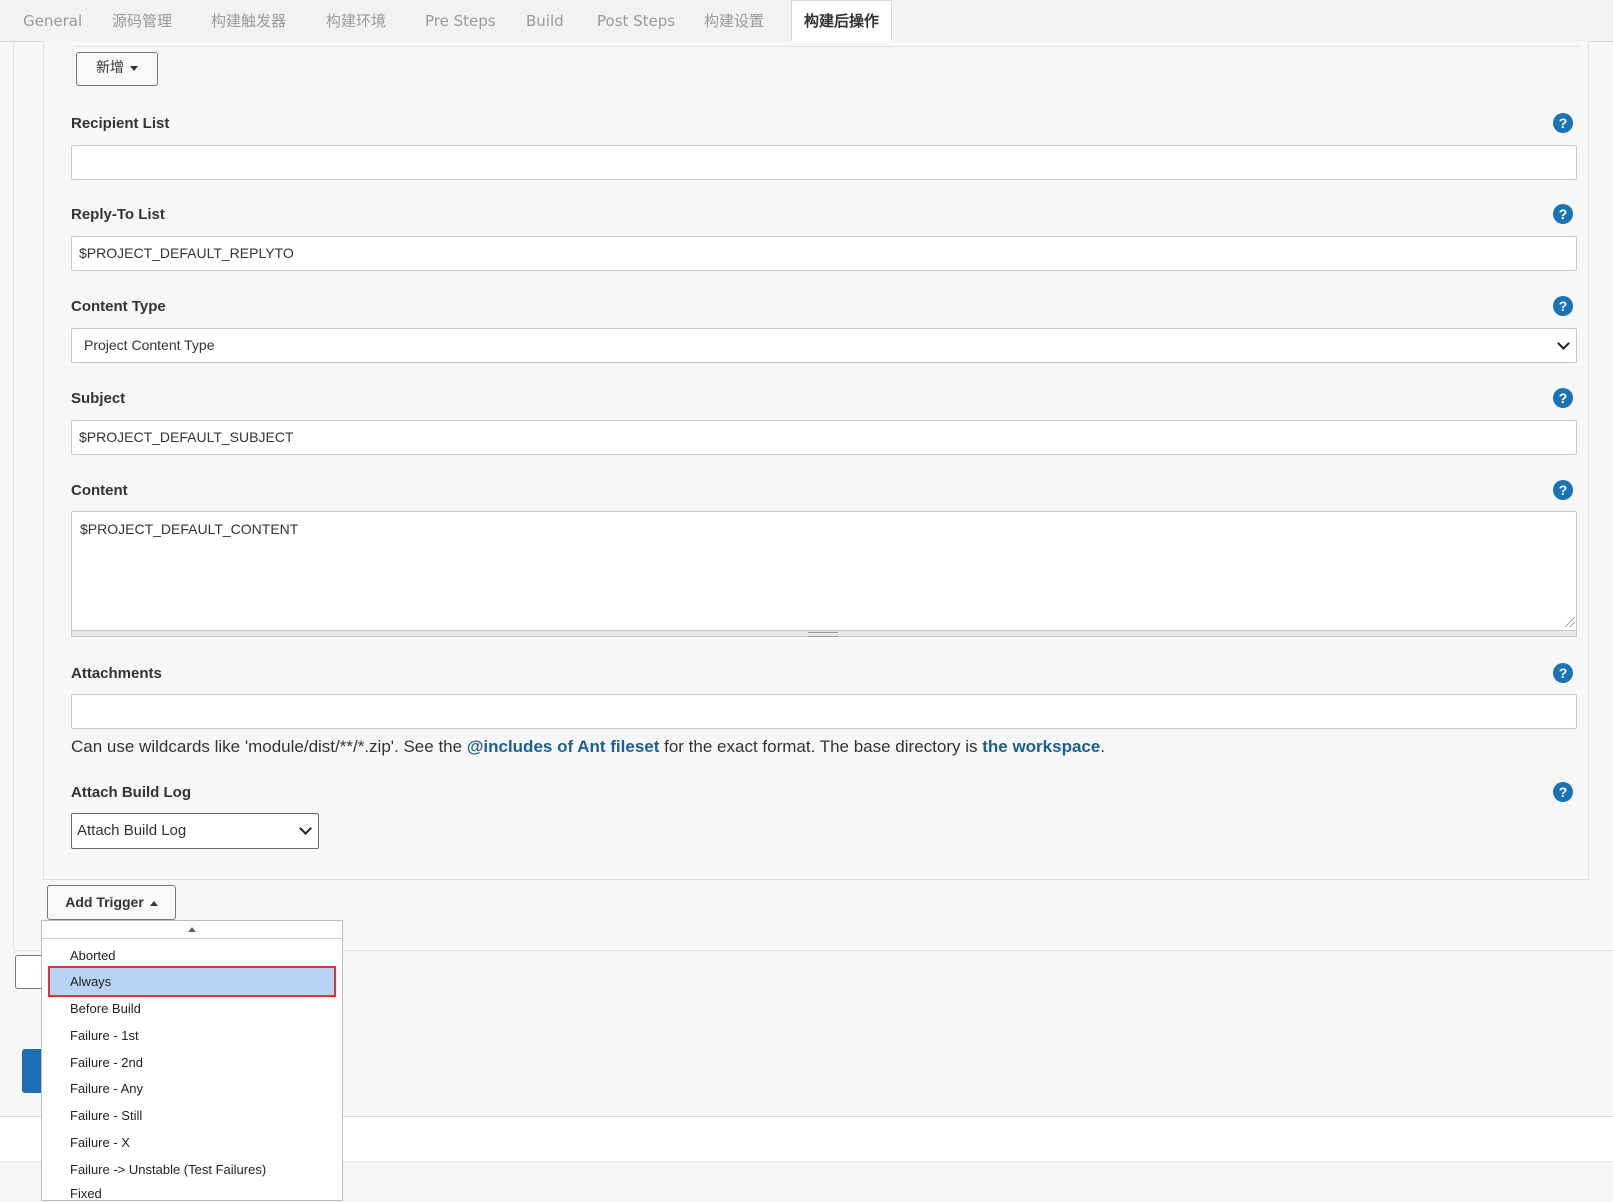 Image resolution: width=1613 pixels, height=1202 pixels. Describe the element at coordinates (142, 20) in the screenshot. I see `tab-source-management: 源码管理` at that location.